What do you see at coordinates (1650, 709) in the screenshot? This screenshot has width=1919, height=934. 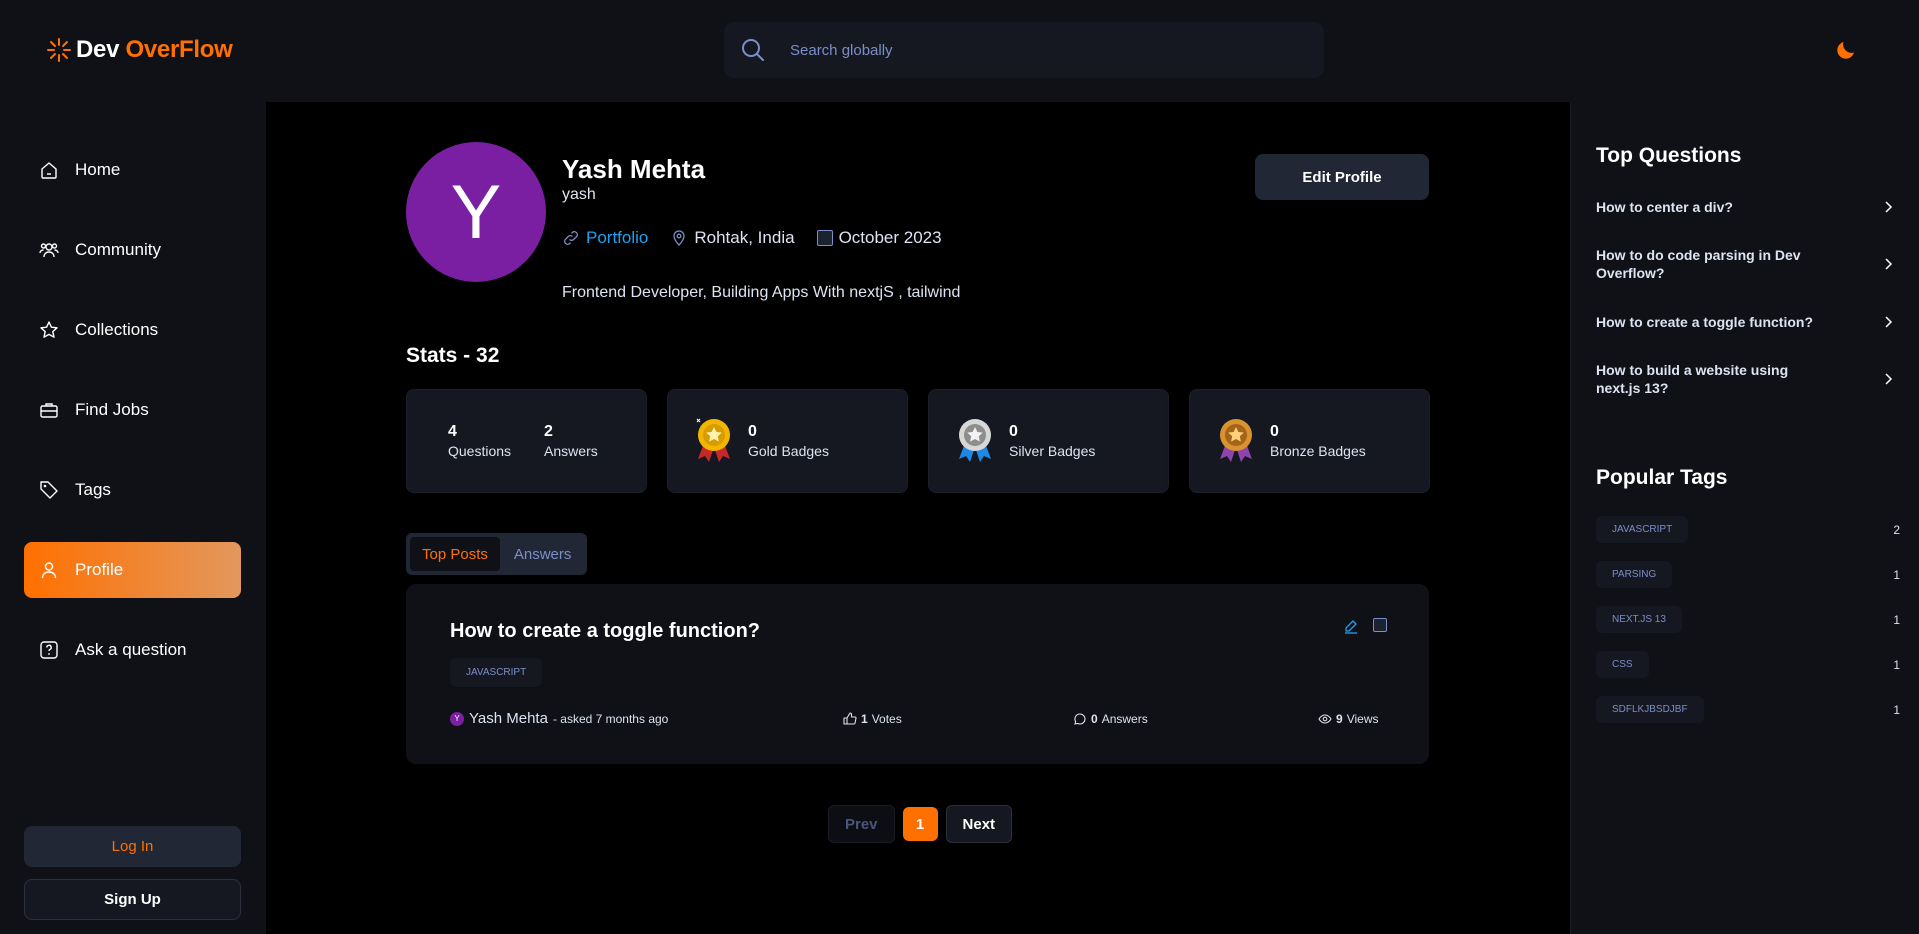 I see `popular-tag: SDFLKJBSDJBF` at bounding box center [1650, 709].